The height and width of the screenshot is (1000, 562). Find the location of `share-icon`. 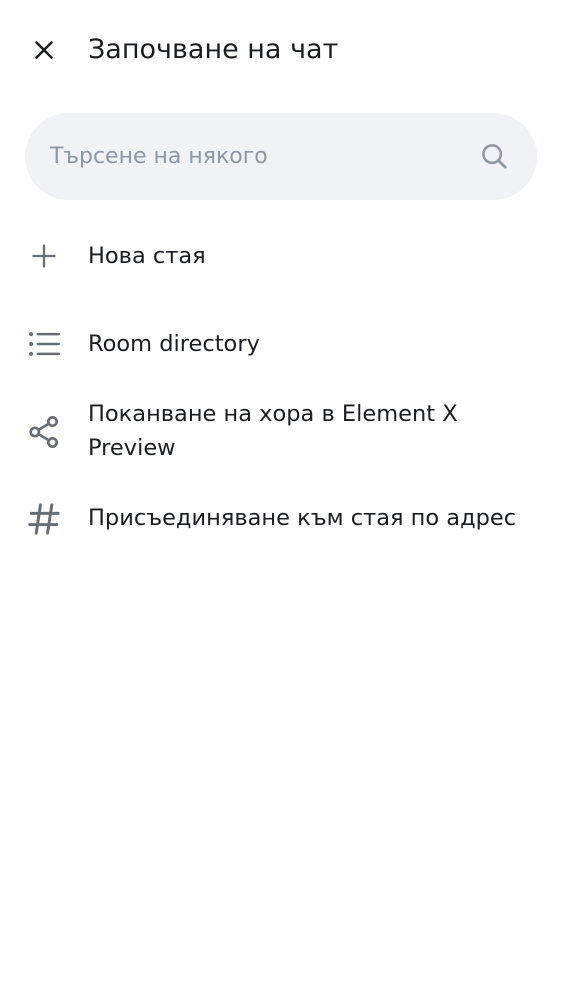

share-icon is located at coordinates (44, 432).